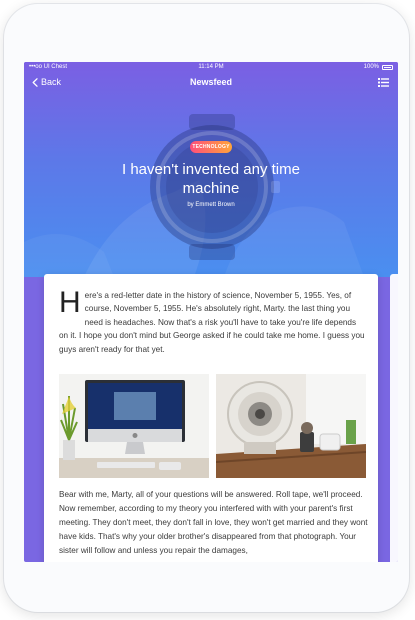  I want to click on status-bar: •••oo UI Chest 11:14 PM 100%, so click(211, 67).